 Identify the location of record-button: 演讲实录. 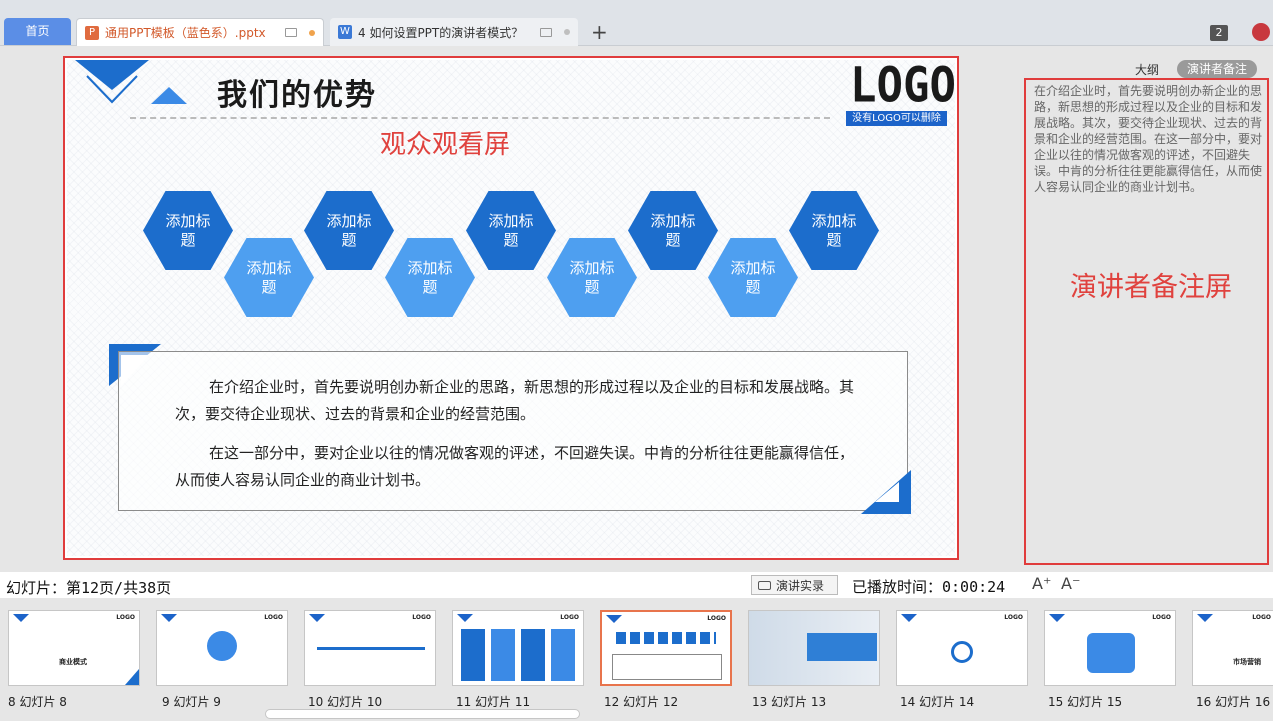
(794, 585).